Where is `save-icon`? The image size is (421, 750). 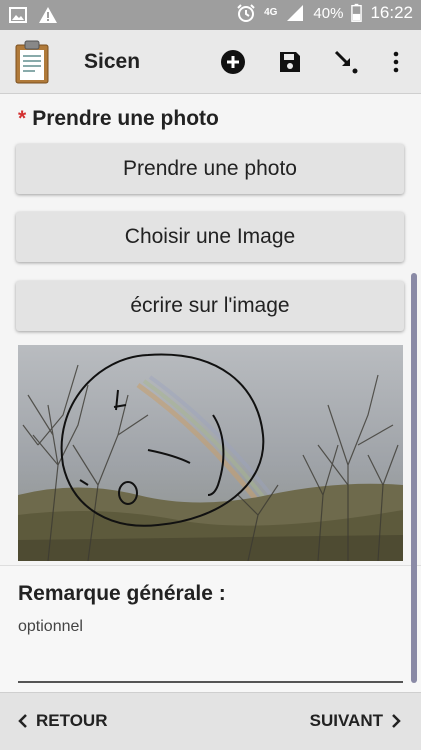
save-icon is located at coordinates (290, 62).